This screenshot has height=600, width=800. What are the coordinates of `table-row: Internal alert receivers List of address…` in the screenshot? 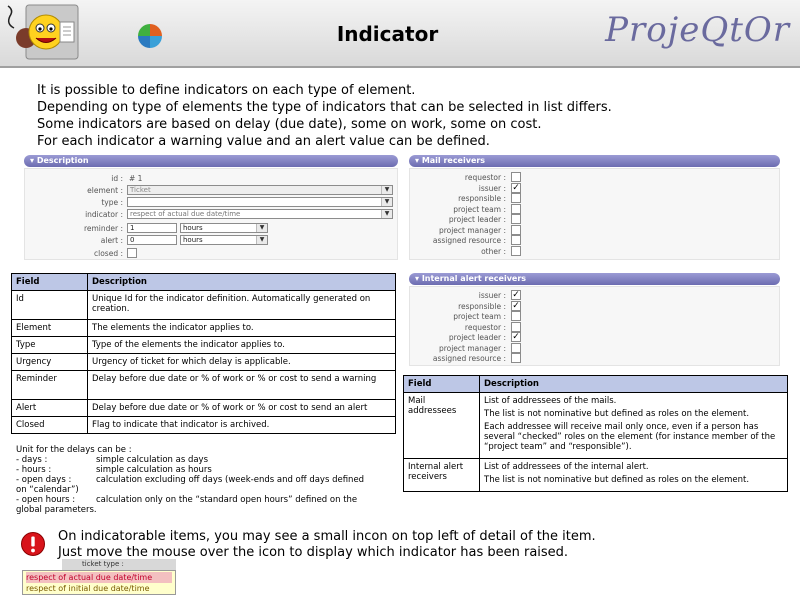 It's located at (595, 475).